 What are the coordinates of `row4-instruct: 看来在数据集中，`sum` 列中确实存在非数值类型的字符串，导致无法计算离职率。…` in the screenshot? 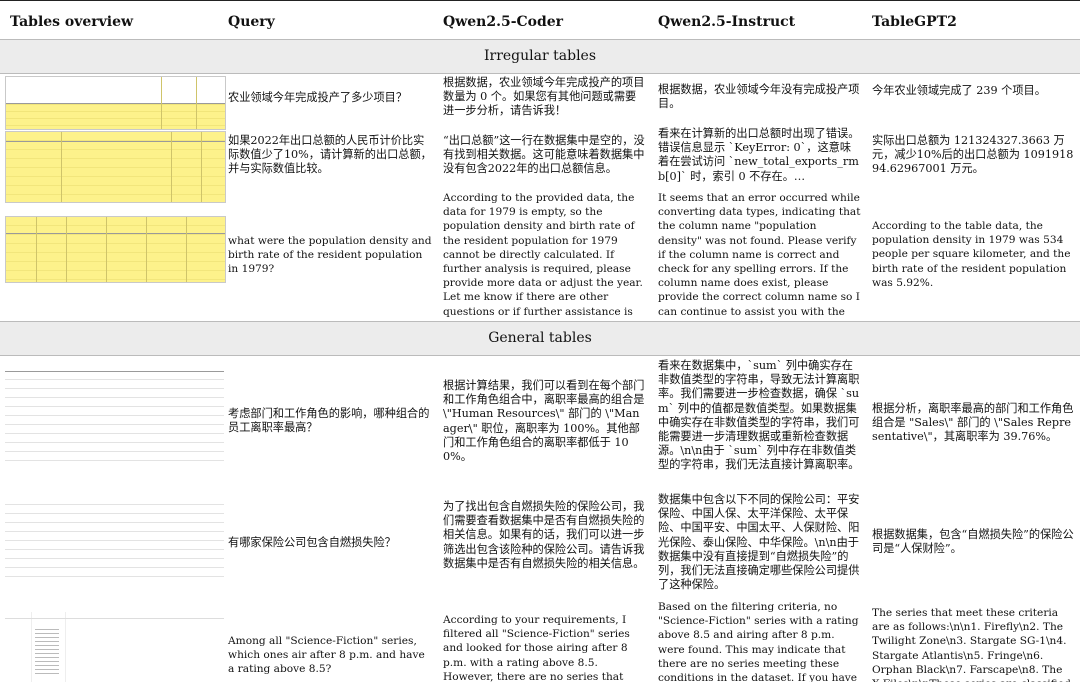 It's located at (759, 415).